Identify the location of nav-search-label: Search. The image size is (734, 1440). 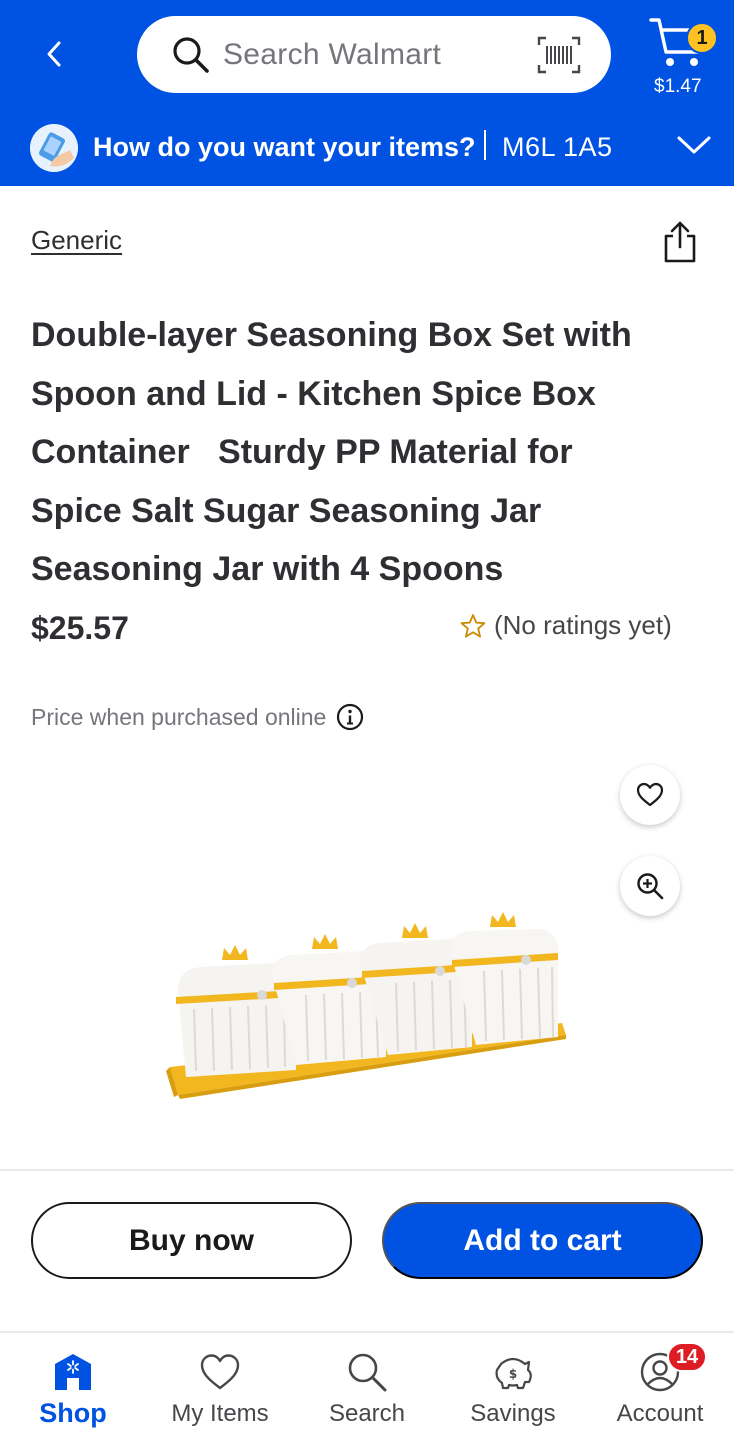
(367, 1413).